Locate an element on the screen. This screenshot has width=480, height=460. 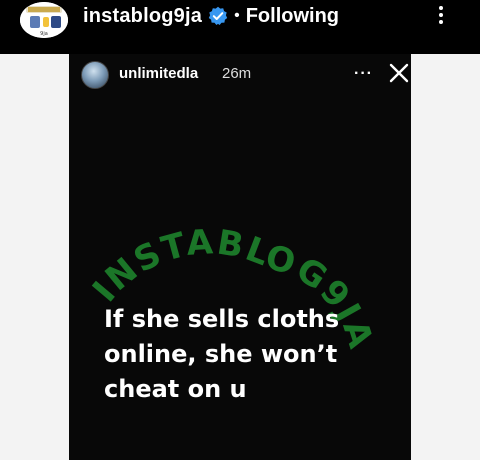
story-timestamp: 26m is located at coordinates (237, 73).